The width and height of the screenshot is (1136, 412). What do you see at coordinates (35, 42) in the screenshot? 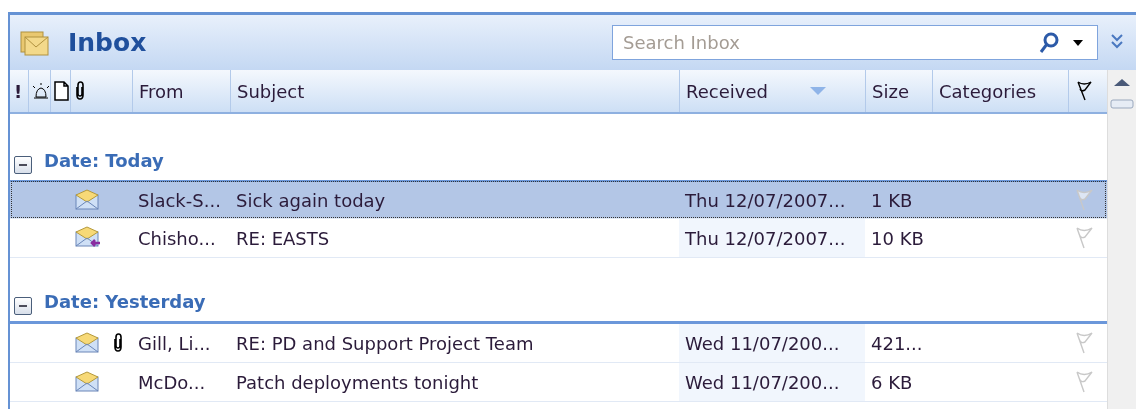
I see `folder-mail-icon` at bounding box center [35, 42].